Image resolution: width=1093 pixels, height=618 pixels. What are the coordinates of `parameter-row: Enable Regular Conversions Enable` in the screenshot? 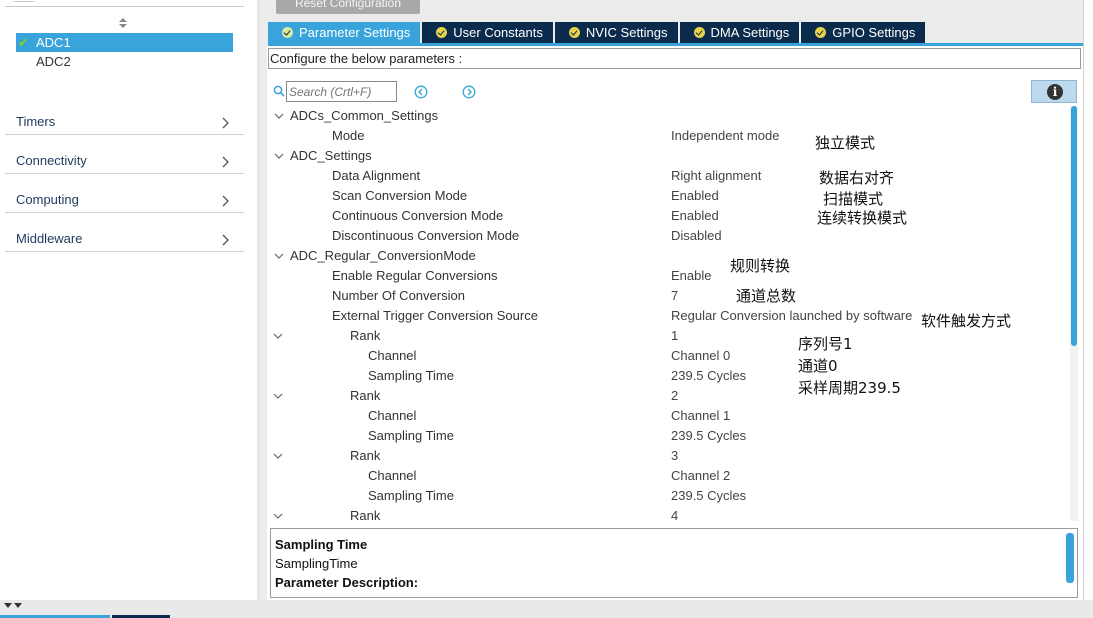 It's located at (668, 276).